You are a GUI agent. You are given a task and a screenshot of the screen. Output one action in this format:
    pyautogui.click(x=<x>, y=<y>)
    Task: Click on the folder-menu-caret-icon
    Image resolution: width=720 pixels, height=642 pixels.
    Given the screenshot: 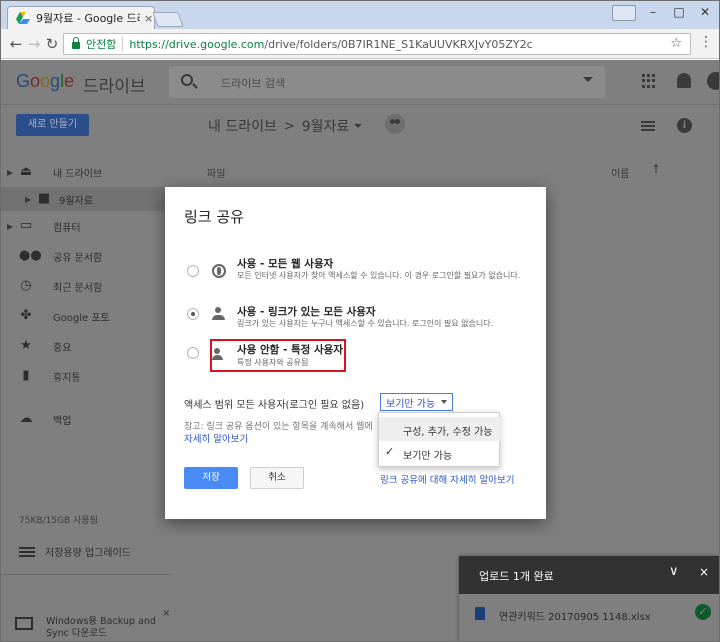 What is the action you would take?
    pyautogui.click(x=358, y=126)
    